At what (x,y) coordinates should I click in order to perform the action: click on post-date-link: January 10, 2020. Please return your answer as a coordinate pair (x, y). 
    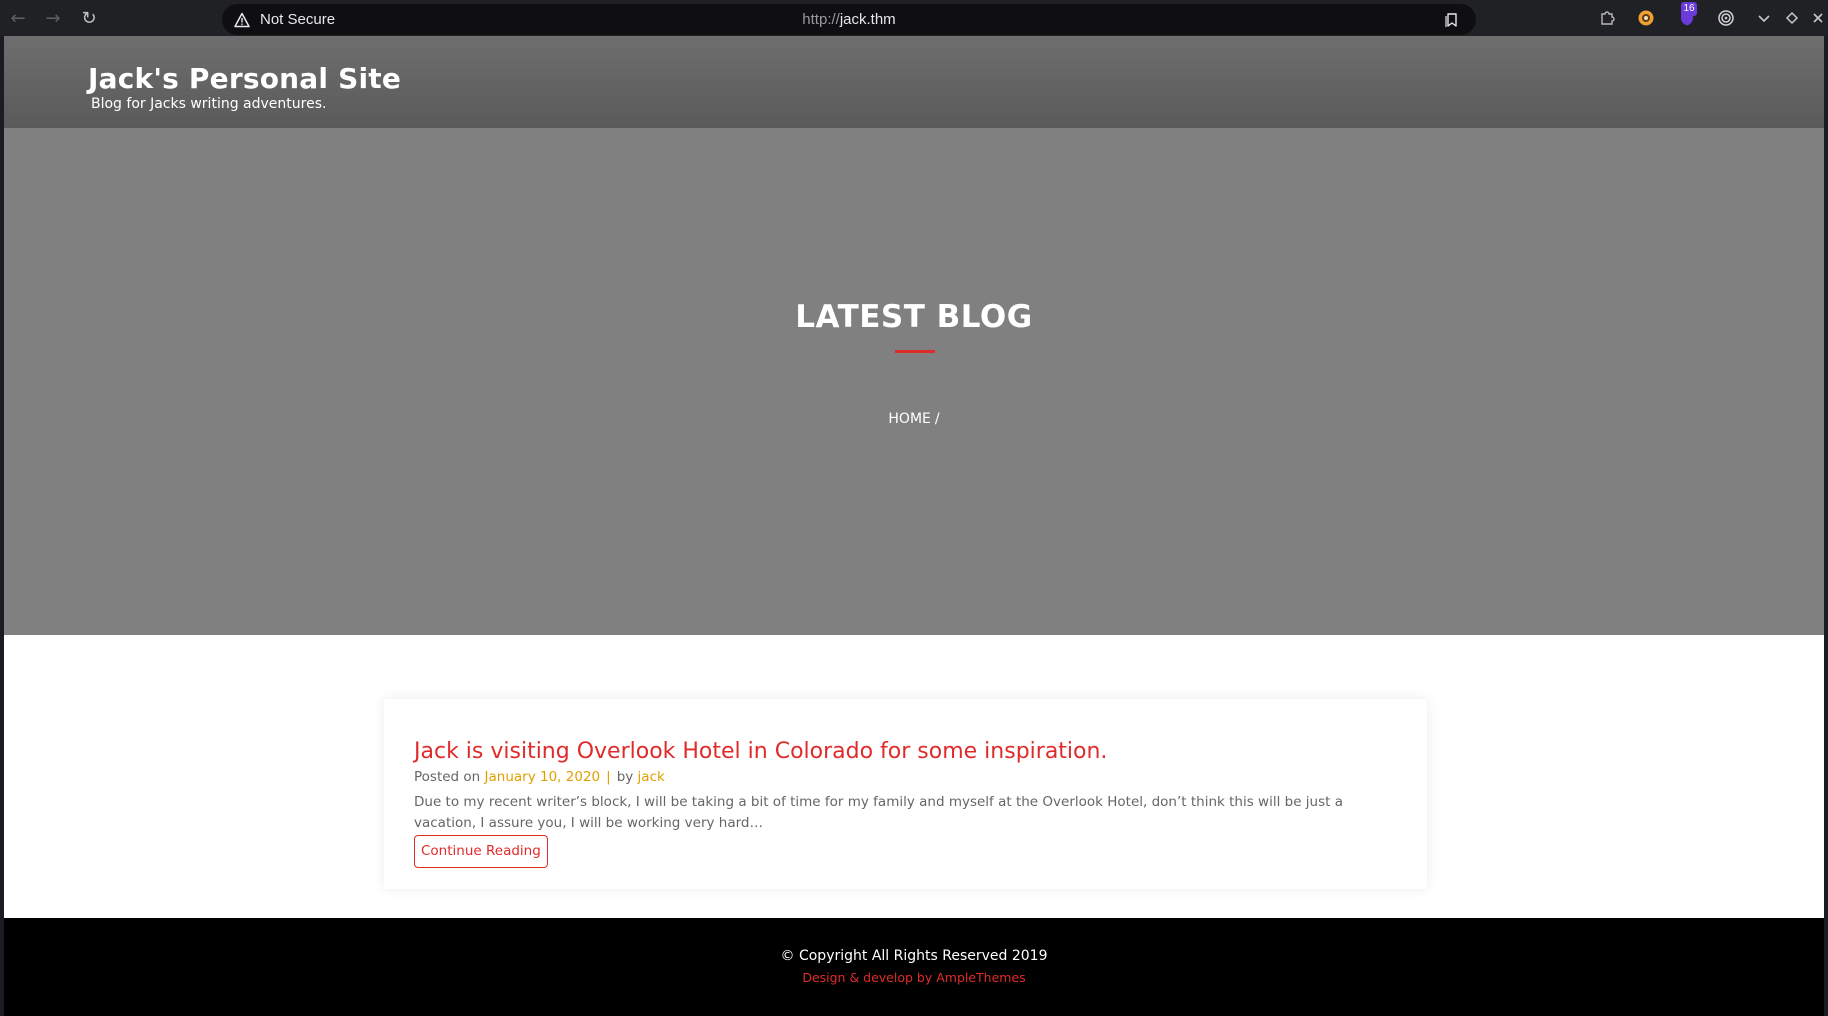
    Looking at the image, I should click on (543, 777).